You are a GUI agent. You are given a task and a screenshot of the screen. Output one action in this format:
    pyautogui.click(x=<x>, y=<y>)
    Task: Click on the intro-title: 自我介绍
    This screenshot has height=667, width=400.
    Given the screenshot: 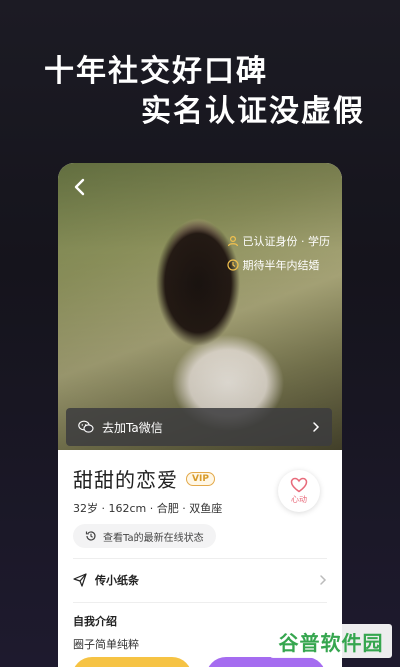 What is the action you would take?
    pyautogui.click(x=95, y=621)
    